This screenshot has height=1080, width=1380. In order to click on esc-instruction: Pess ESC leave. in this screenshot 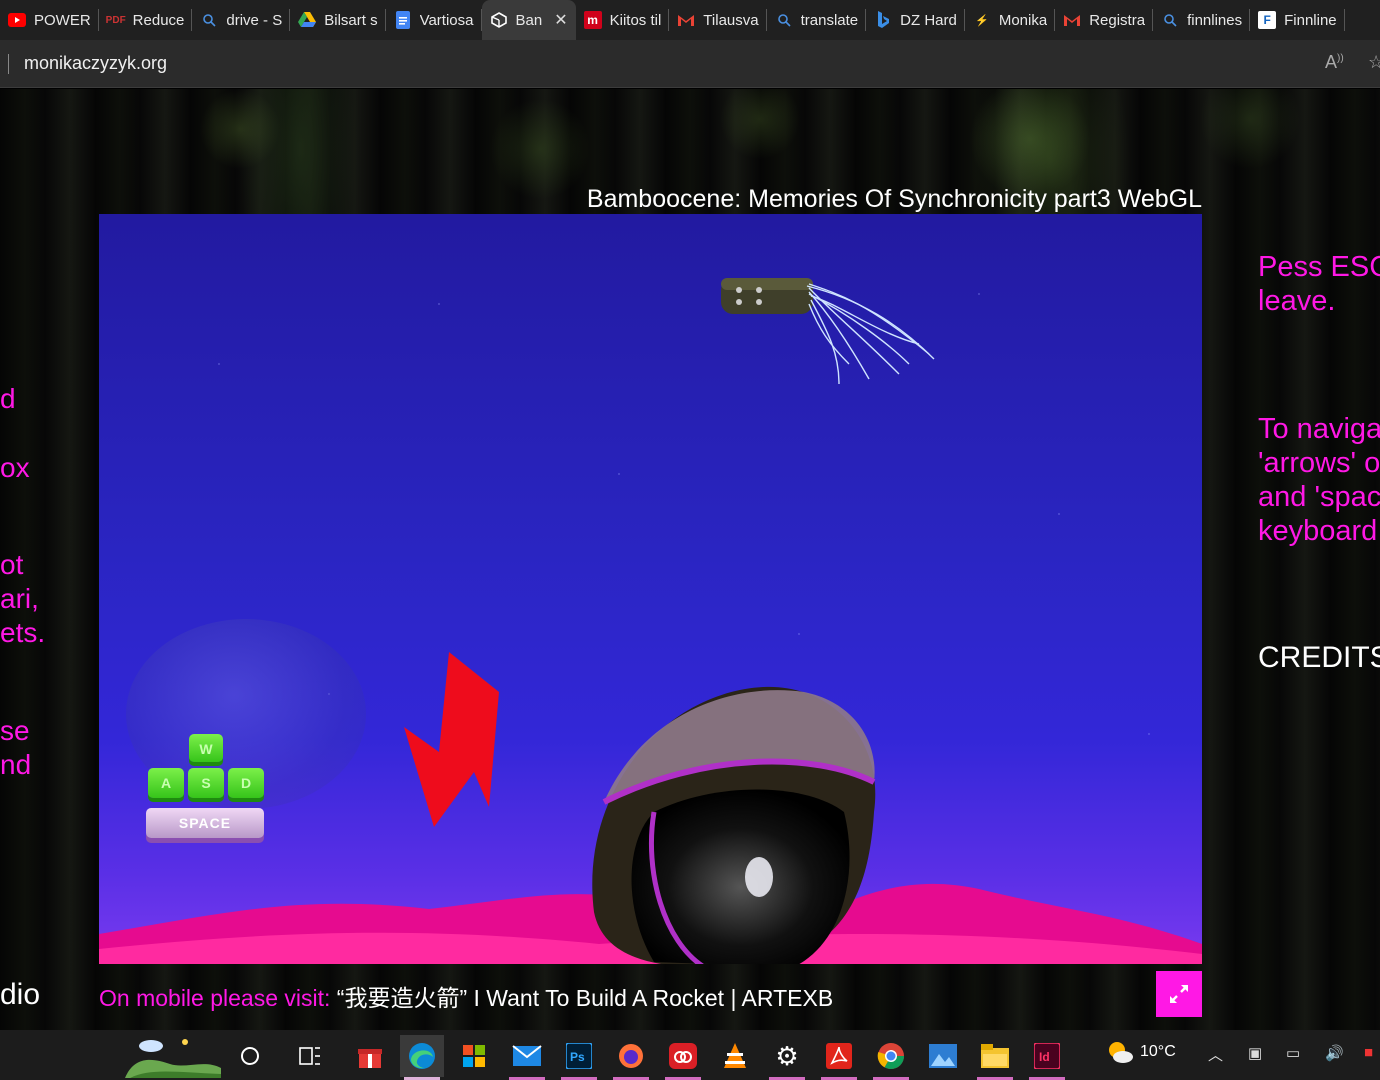, I will do `click(1319, 284)`.